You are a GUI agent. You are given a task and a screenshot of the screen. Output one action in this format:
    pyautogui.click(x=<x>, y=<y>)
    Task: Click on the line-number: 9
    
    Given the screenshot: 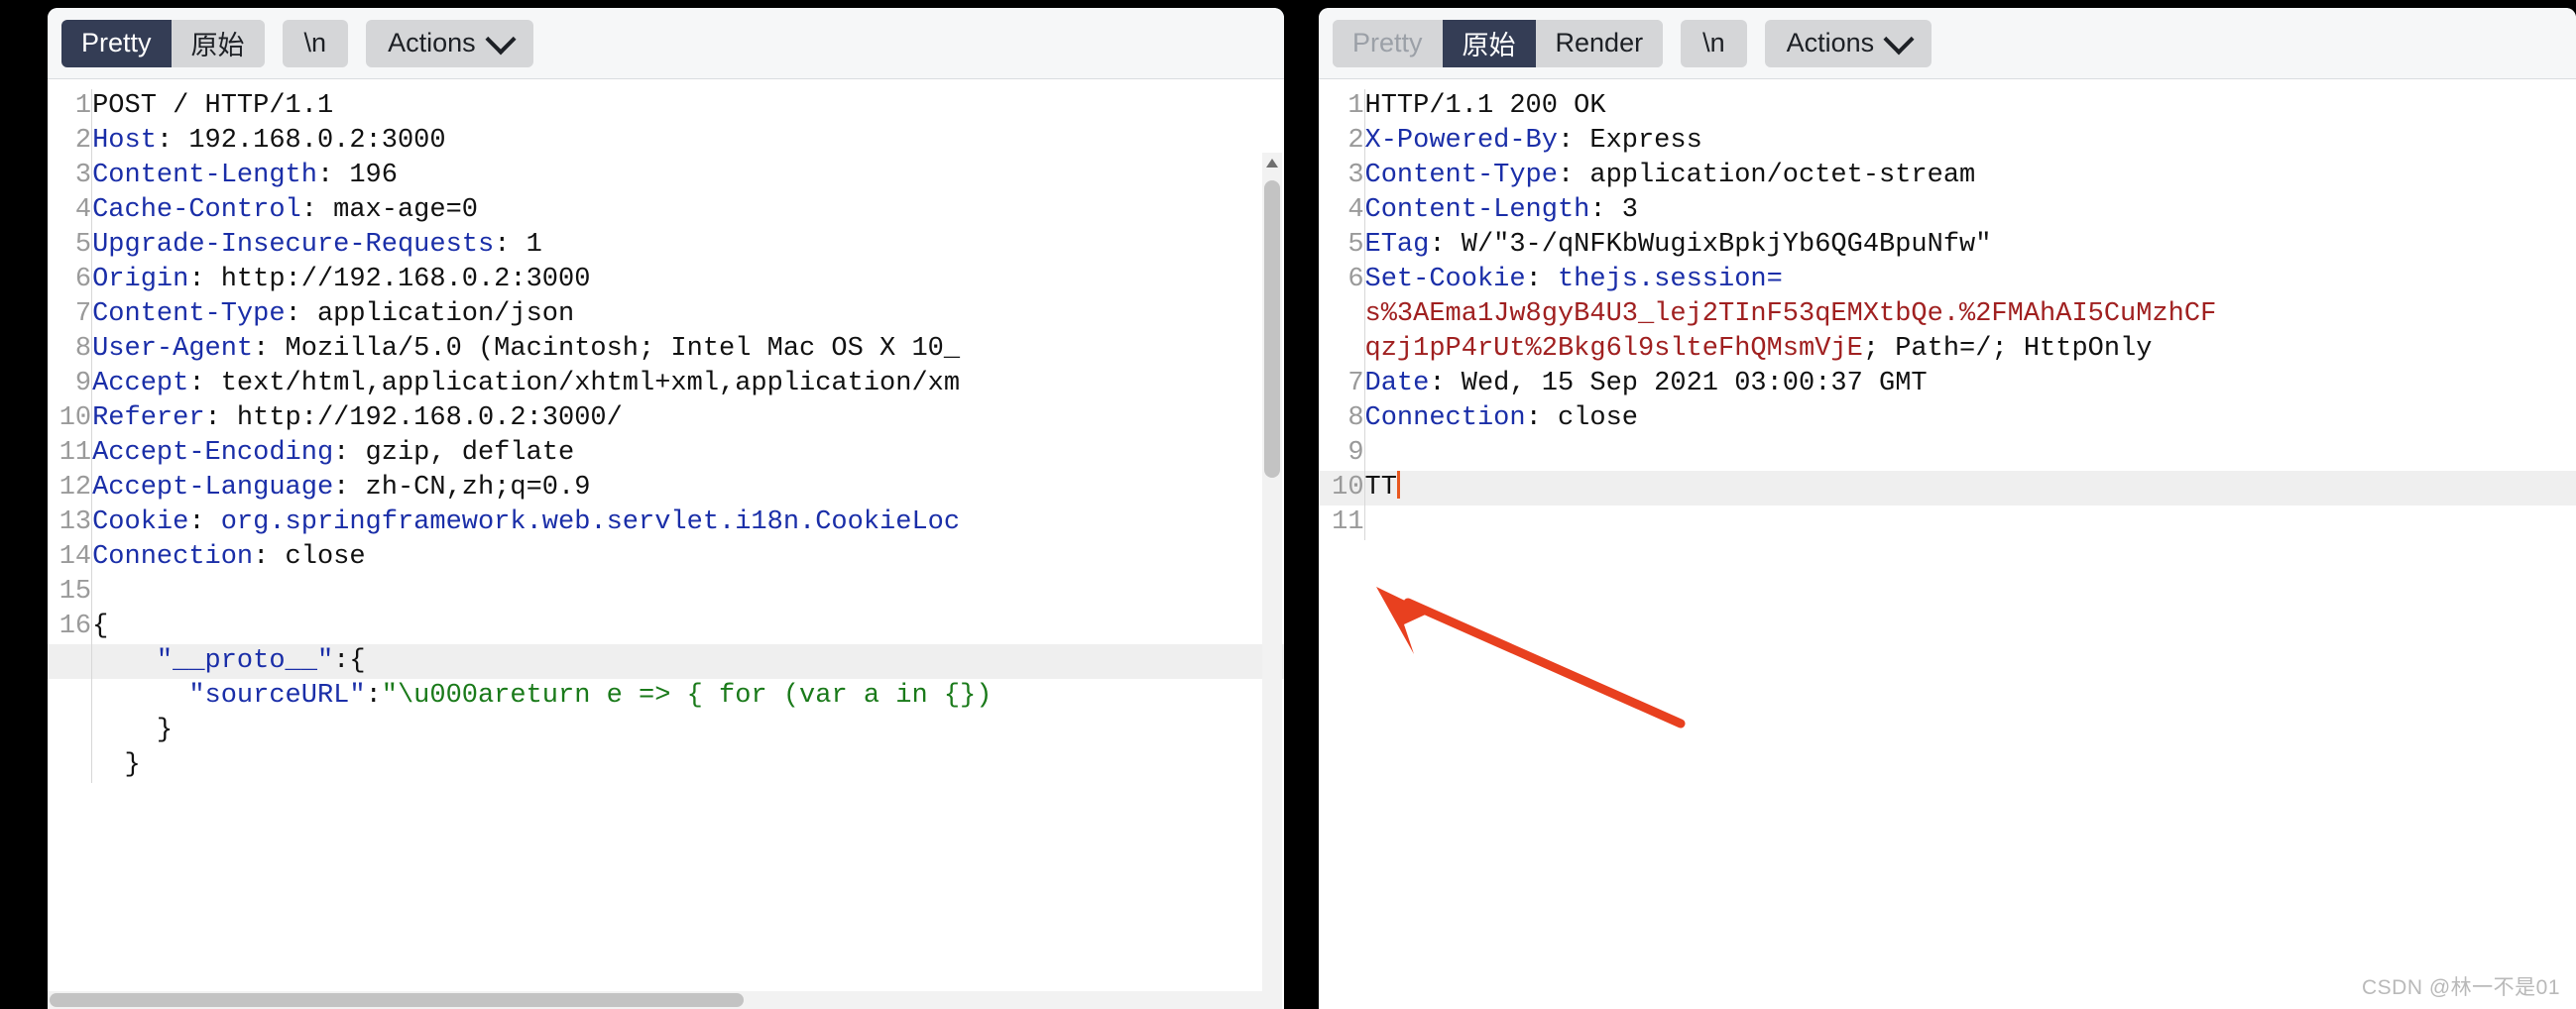 What is the action you would take?
    pyautogui.click(x=70, y=384)
    